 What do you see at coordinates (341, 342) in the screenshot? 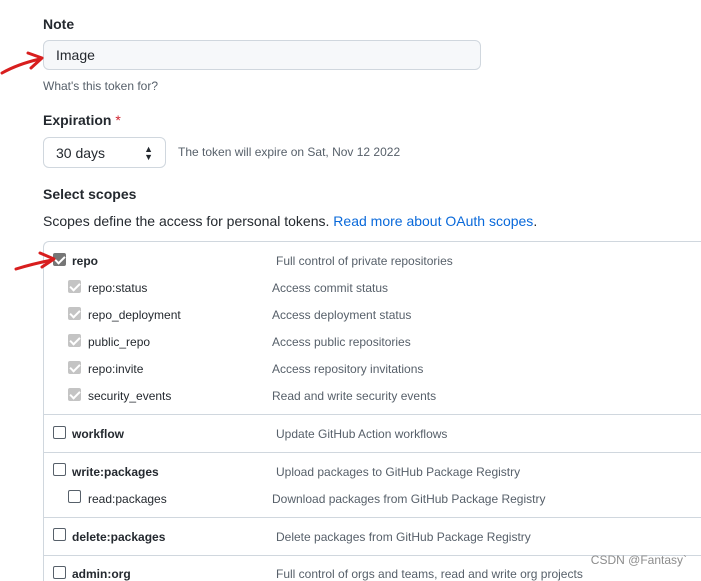
I see `scope-description: Access public repositories` at bounding box center [341, 342].